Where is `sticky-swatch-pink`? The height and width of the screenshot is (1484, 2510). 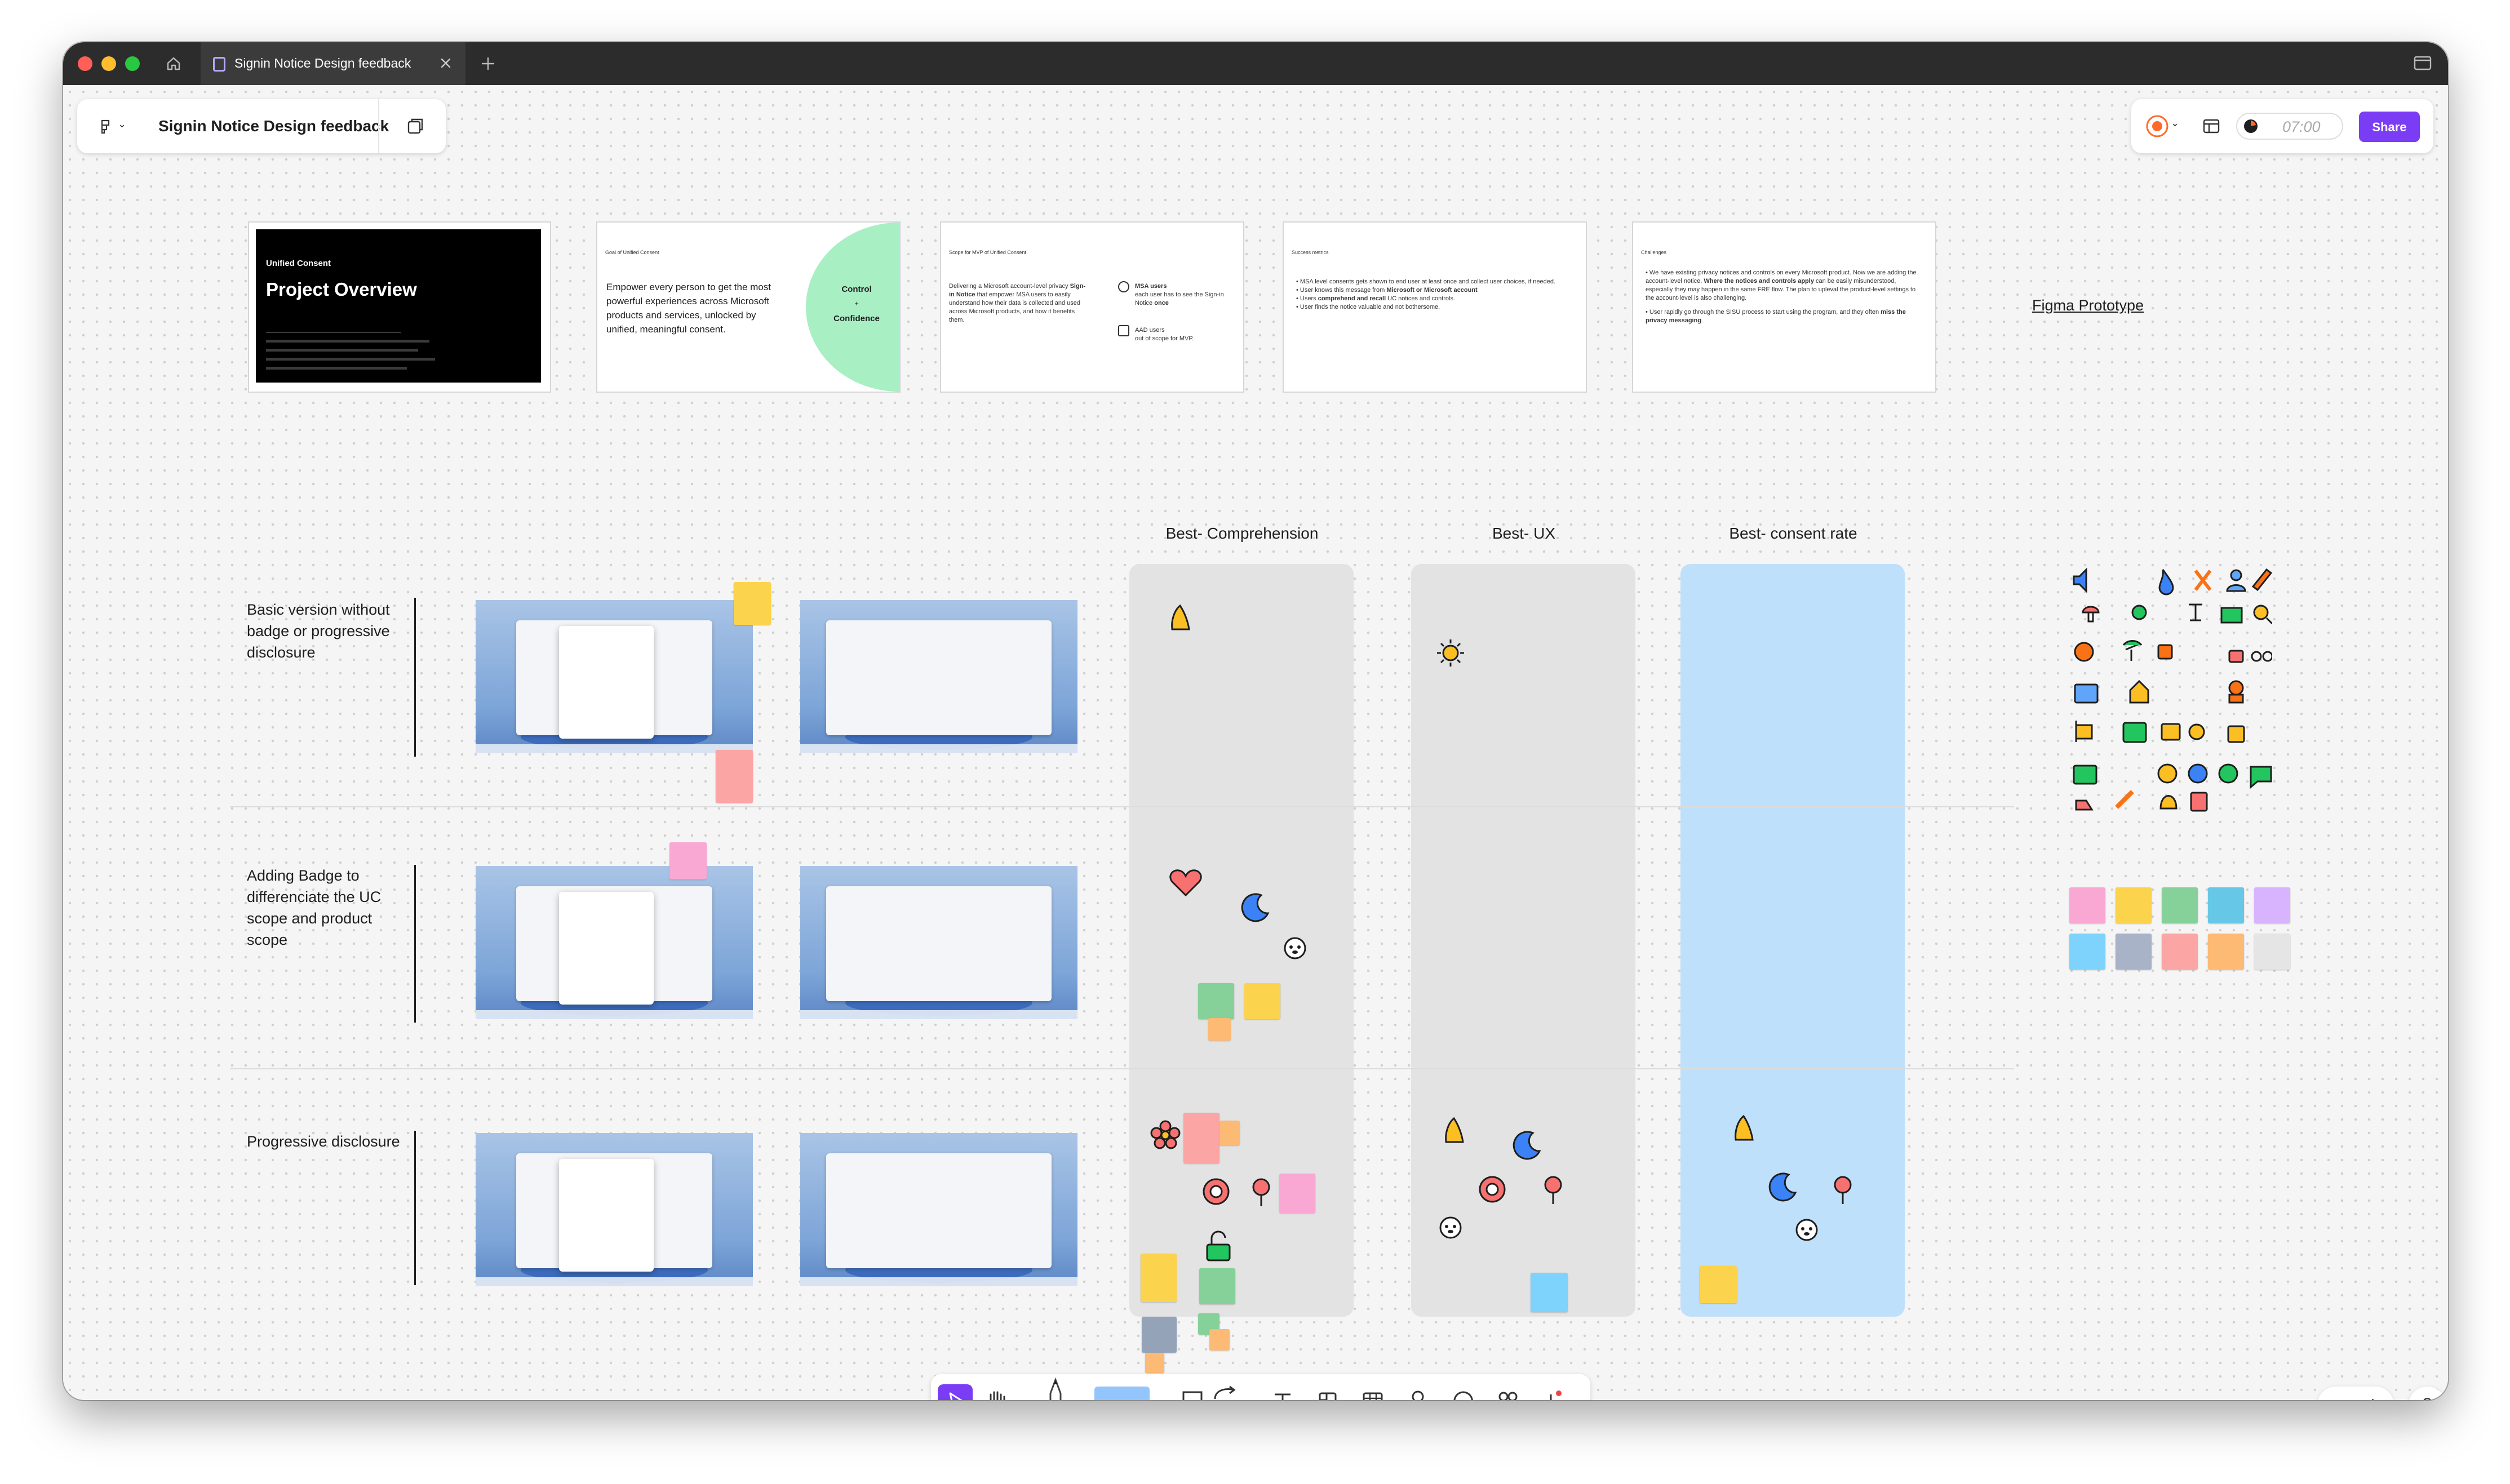
sticky-swatch-pink is located at coordinates (2087, 905).